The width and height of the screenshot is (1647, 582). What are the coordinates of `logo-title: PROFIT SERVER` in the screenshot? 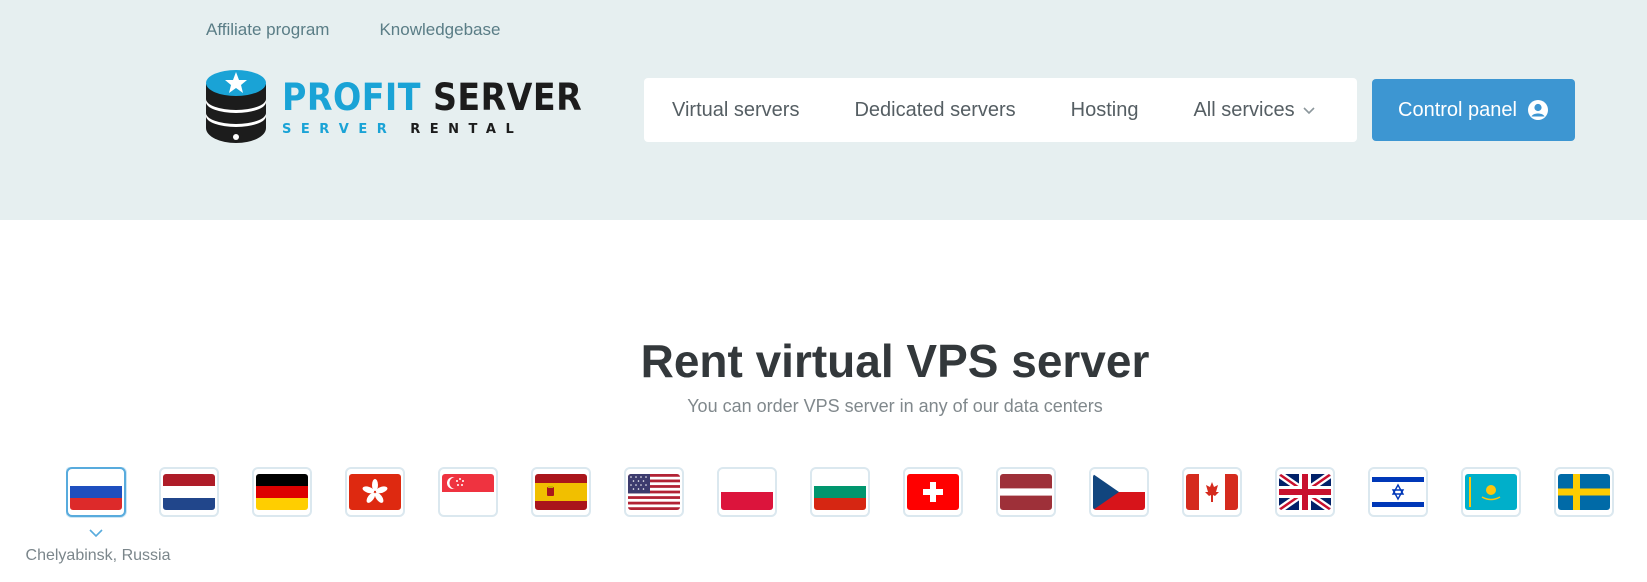 It's located at (432, 97).